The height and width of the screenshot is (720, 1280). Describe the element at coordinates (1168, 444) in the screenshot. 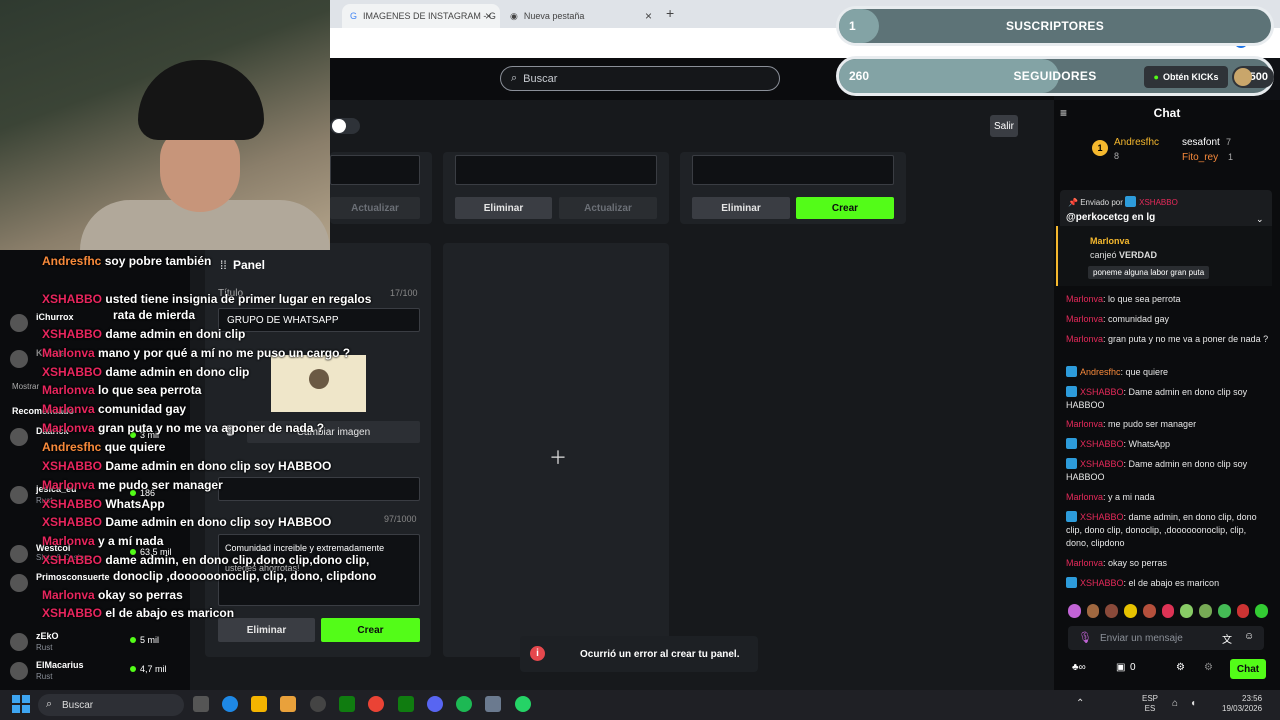

I see `chat-message: XSHABBO: WhatsApp` at that location.